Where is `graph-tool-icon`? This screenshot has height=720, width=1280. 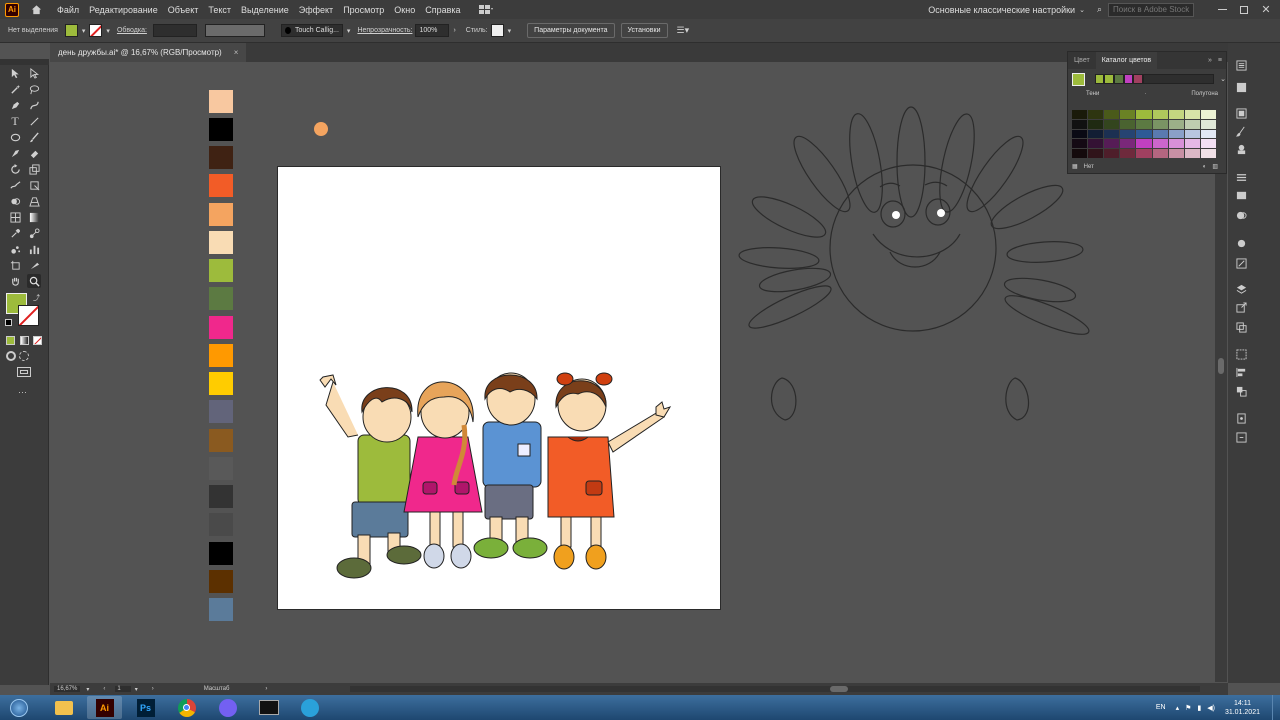
graph-tool-icon is located at coordinates (34, 249).